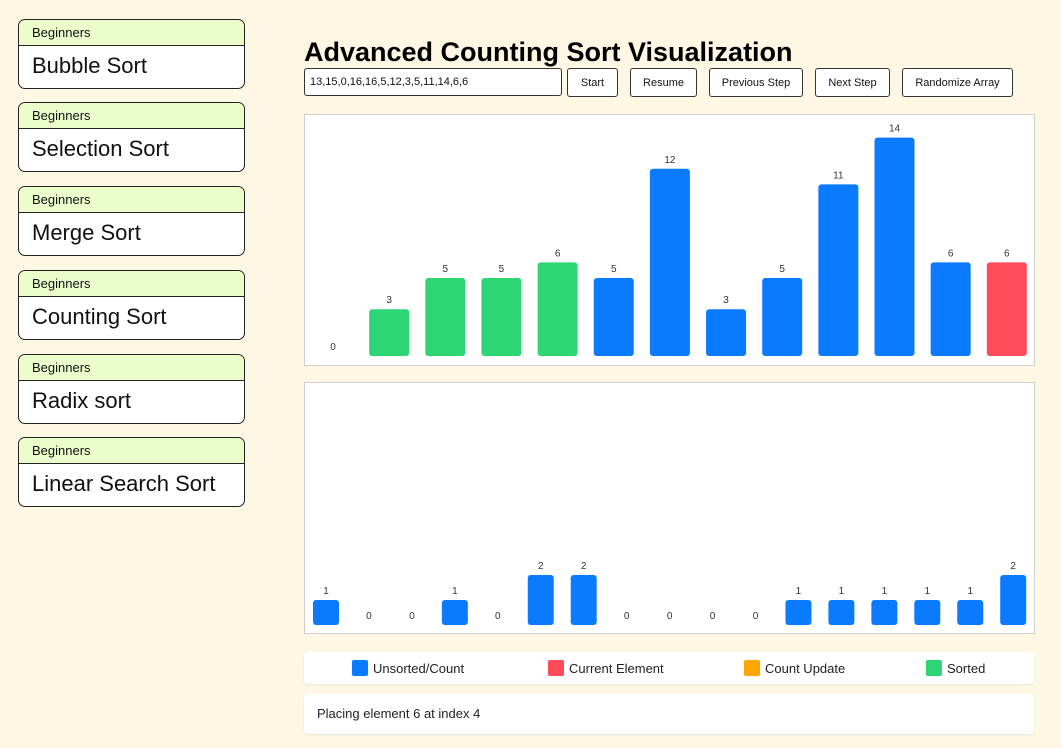 The image size is (1061, 748). I want to click on page-title: Advanced Counting Sort Visualization, so click(548, 52).